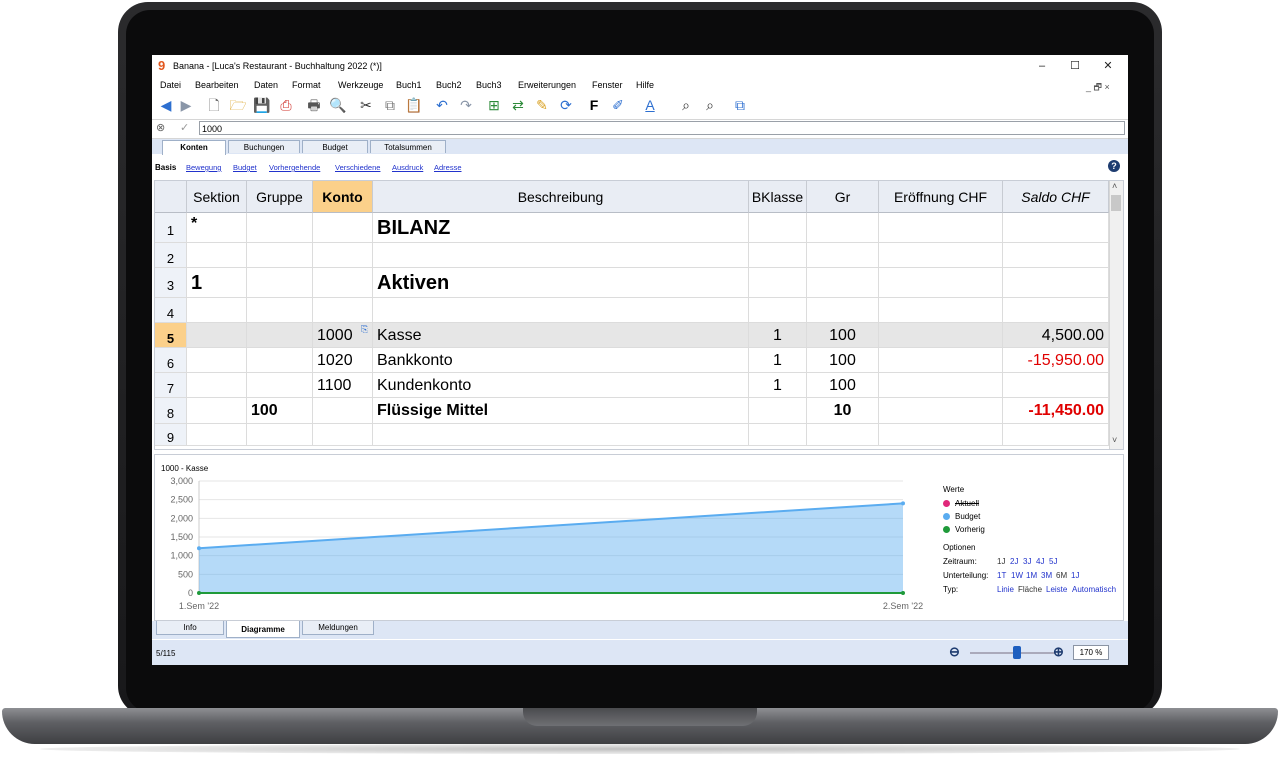 The image size is (1280, 765). I want to click on confirm-edit-icon: ✓, so click(184, 127).